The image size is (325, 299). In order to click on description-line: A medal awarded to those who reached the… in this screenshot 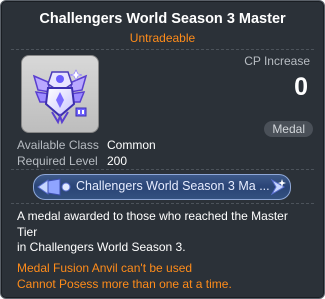, I will do `click(152, 216)`.